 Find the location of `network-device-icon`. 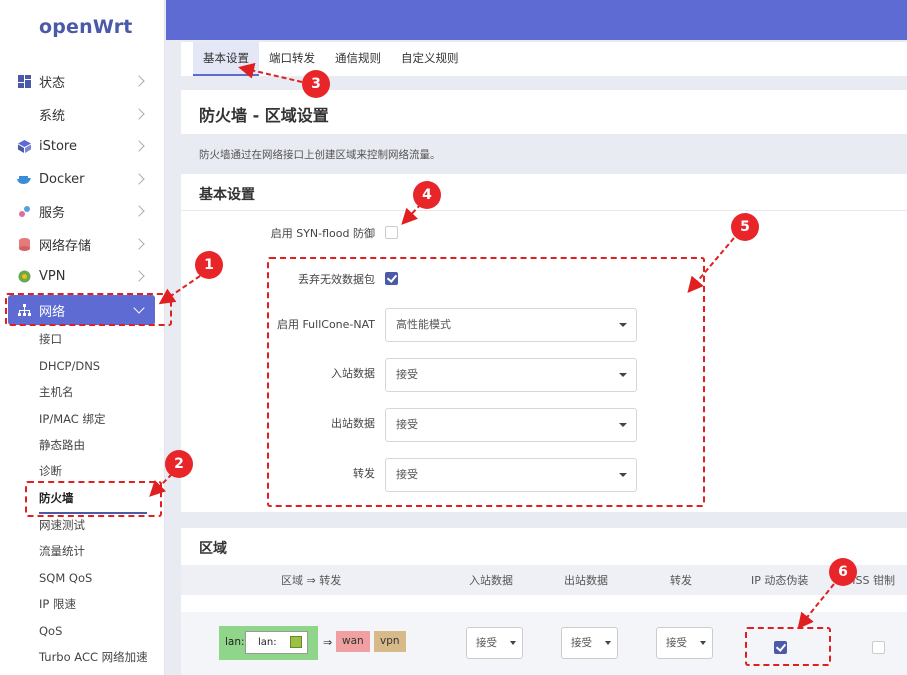

network-device-icon is located at coordinates (296, 642).